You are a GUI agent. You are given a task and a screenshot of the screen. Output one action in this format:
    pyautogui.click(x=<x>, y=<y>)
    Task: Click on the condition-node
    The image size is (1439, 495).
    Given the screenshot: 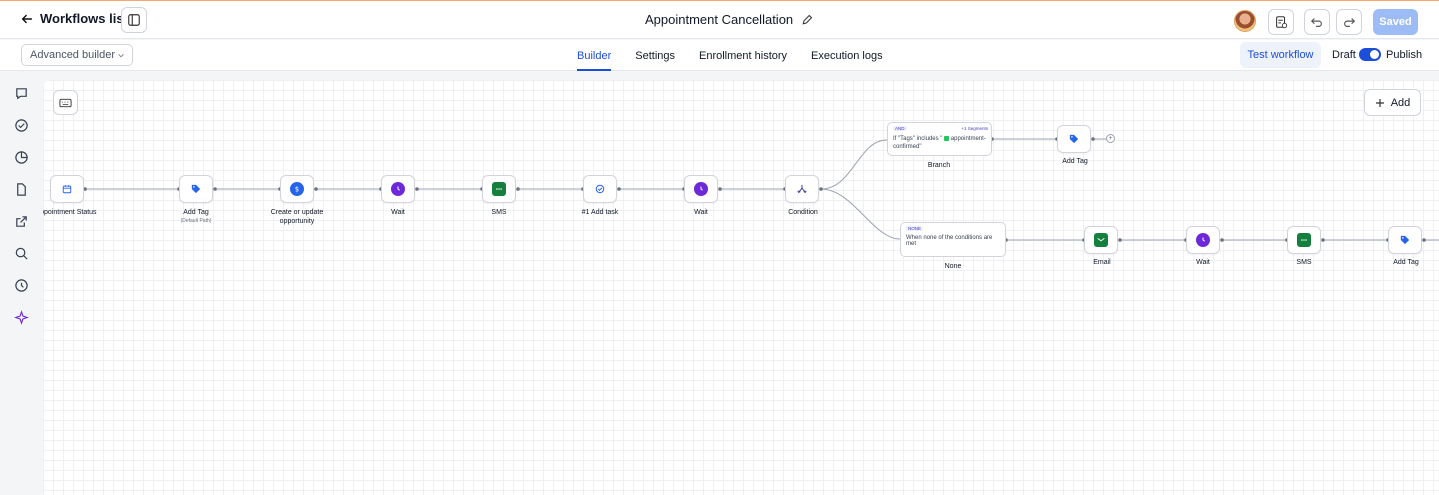 What is the action you would take?
    pyautogui.click(x=802, y=189)
    